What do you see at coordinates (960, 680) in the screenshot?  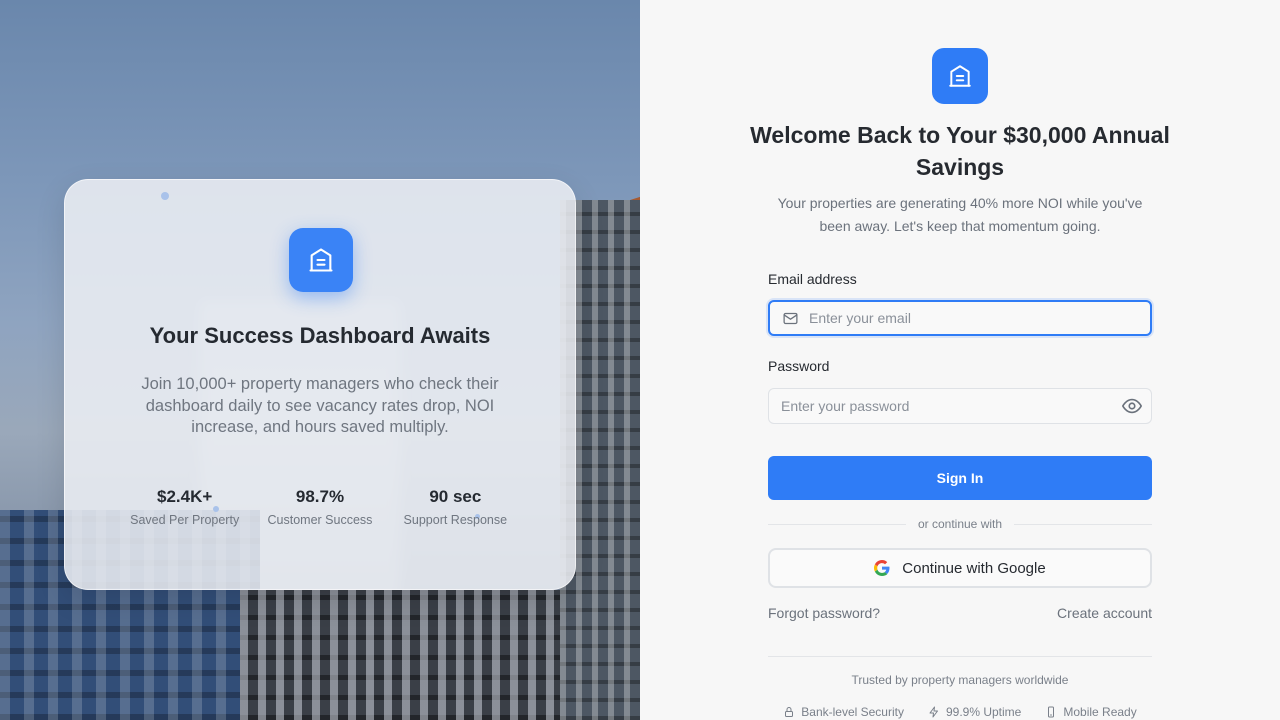 I see `trusted-text: Trusted by property managers worldwide` at bounding box center [960, 680].